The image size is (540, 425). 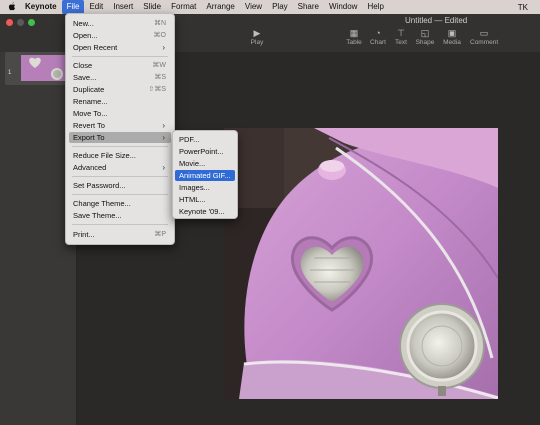 I want to click on slide-thumbnail-item: 1, so click(x=36, y=68).